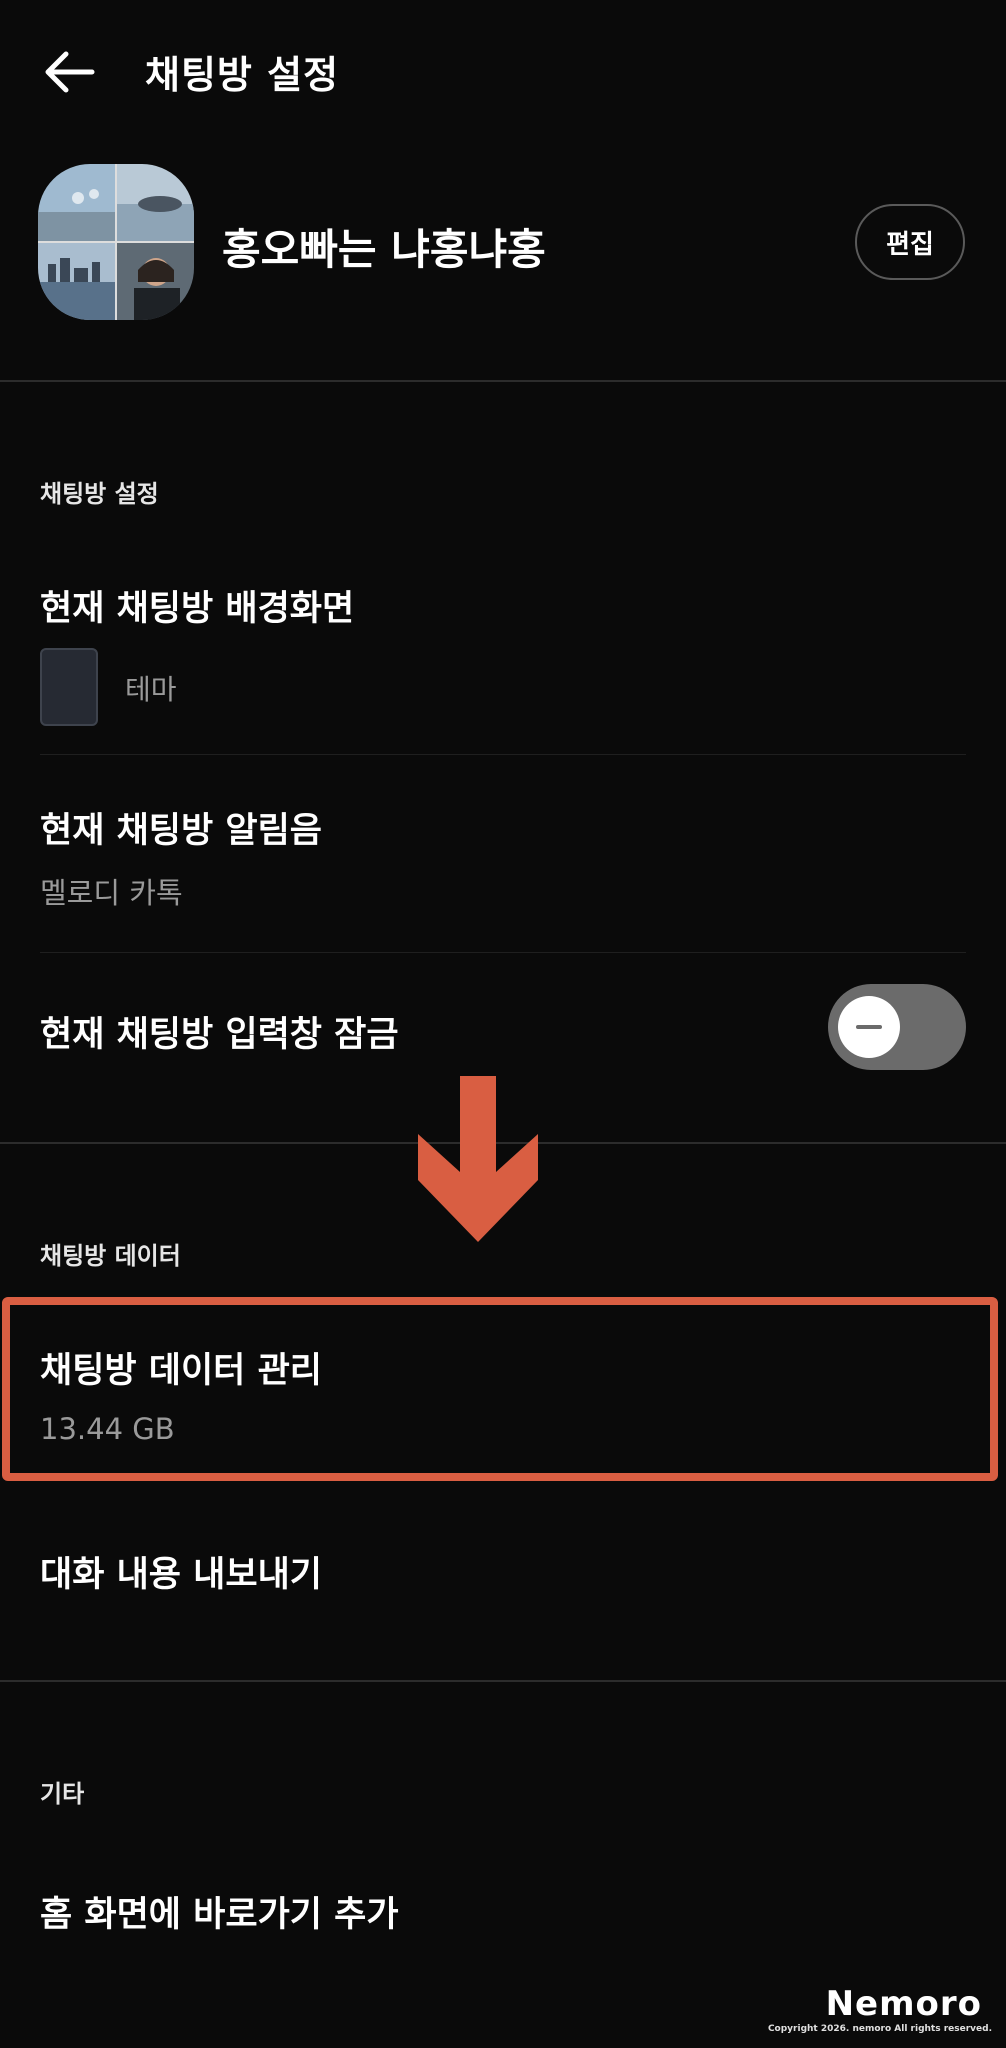 This screenshot has height=2048, width=1006. I want to click on input-lock-setting-title: 현재 채팅방 입력창 잠금, so click(219, 1035).